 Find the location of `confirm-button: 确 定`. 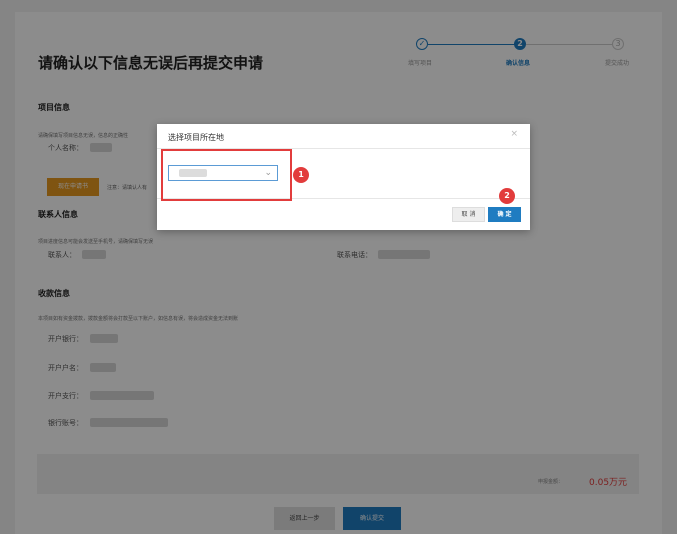

confirm-button: 确 定 is located at coordinates (504, 214).